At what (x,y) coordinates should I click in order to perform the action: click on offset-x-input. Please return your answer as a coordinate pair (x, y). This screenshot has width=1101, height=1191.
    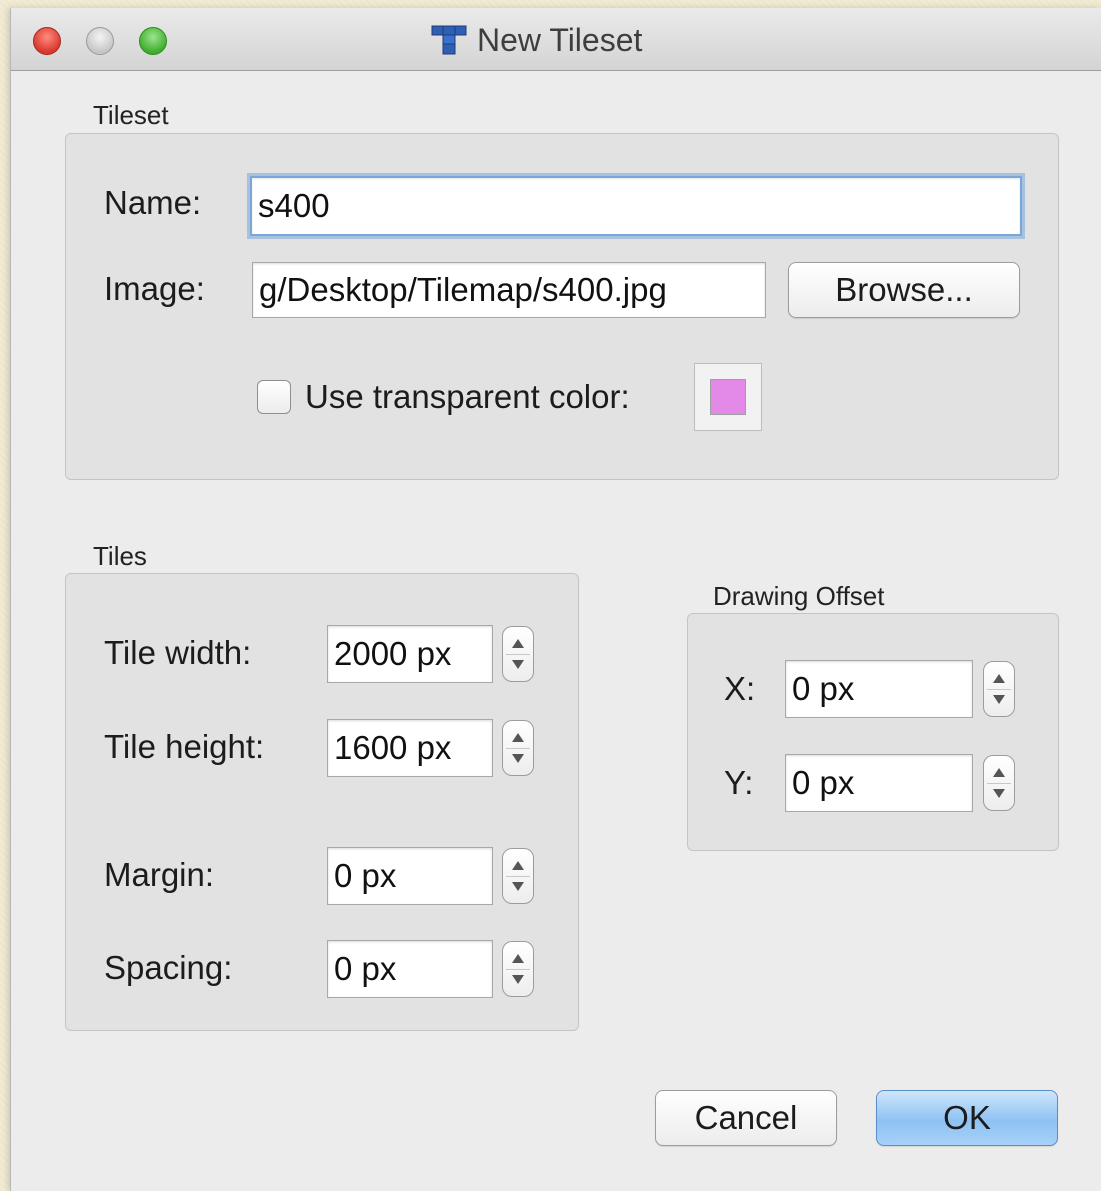
    Looking at the image, I should click on (879, 689).